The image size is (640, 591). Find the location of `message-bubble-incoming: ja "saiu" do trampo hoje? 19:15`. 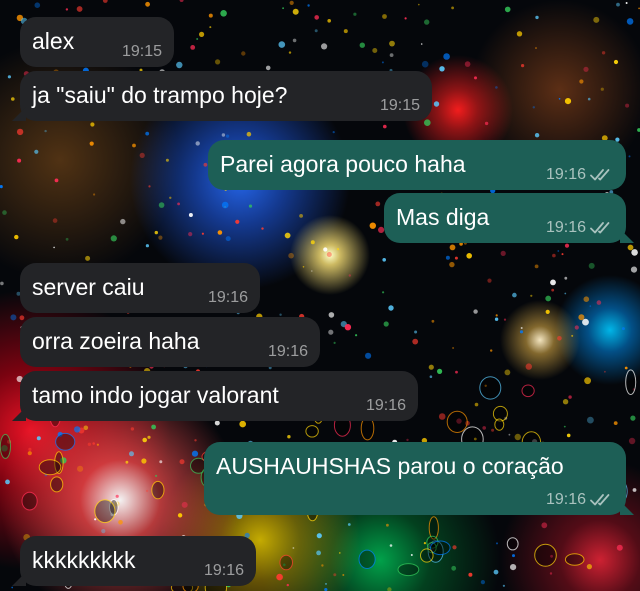

message-bubble-incoming: ja "saiu" do trampo hoje? 19:15 is located at coordinates (222, 96).